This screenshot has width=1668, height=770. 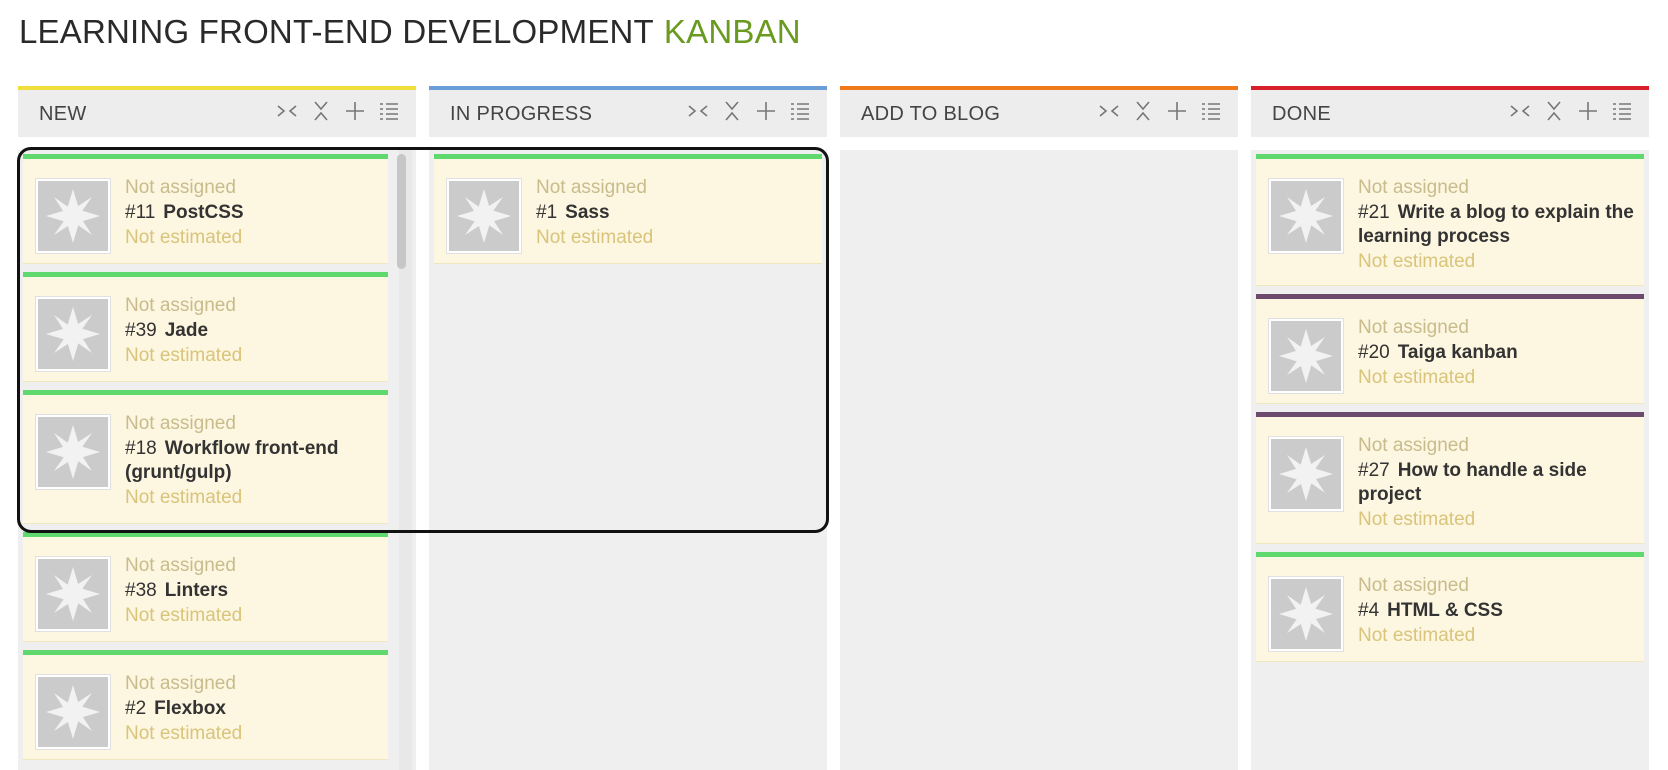 I want to click on card-name: Taiga kanban, so click(x=1457, y=352).